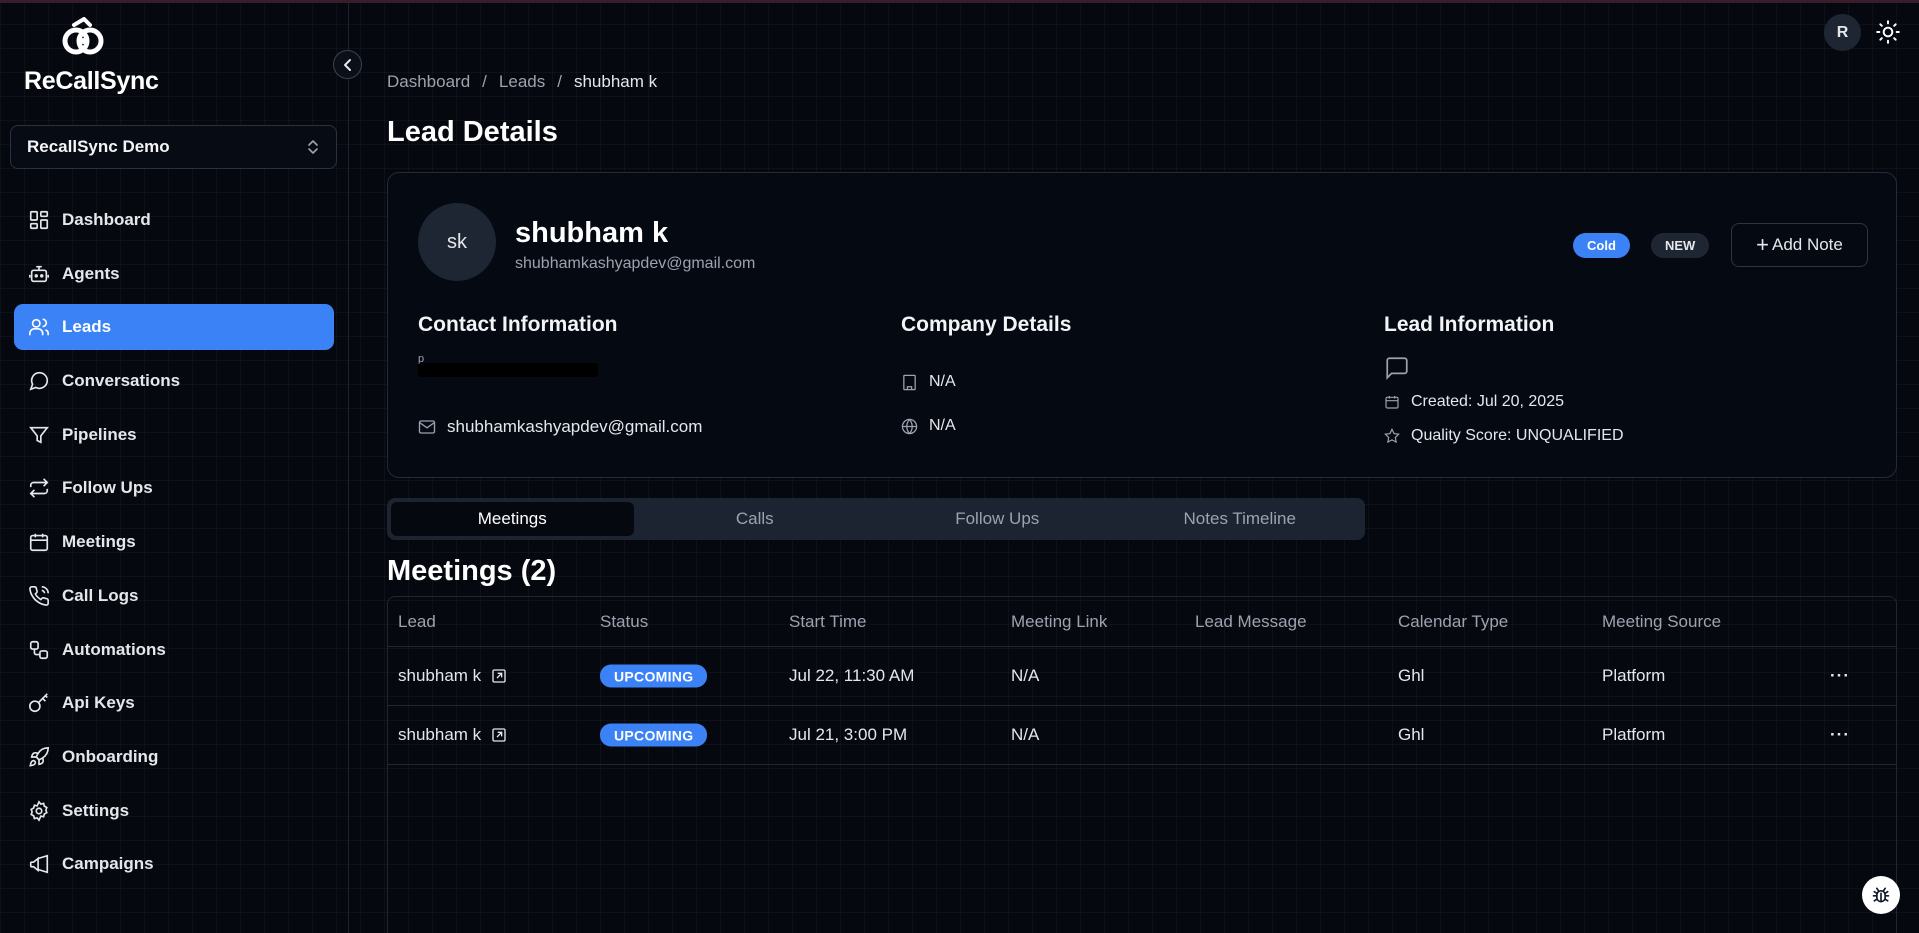 This screenshot has height=933, width=1919. What do you see at coordinates (174, 757) in the screenshot?
I see `sidebar-item-onboarding: Onboarding` at bounding box center [174, 757].